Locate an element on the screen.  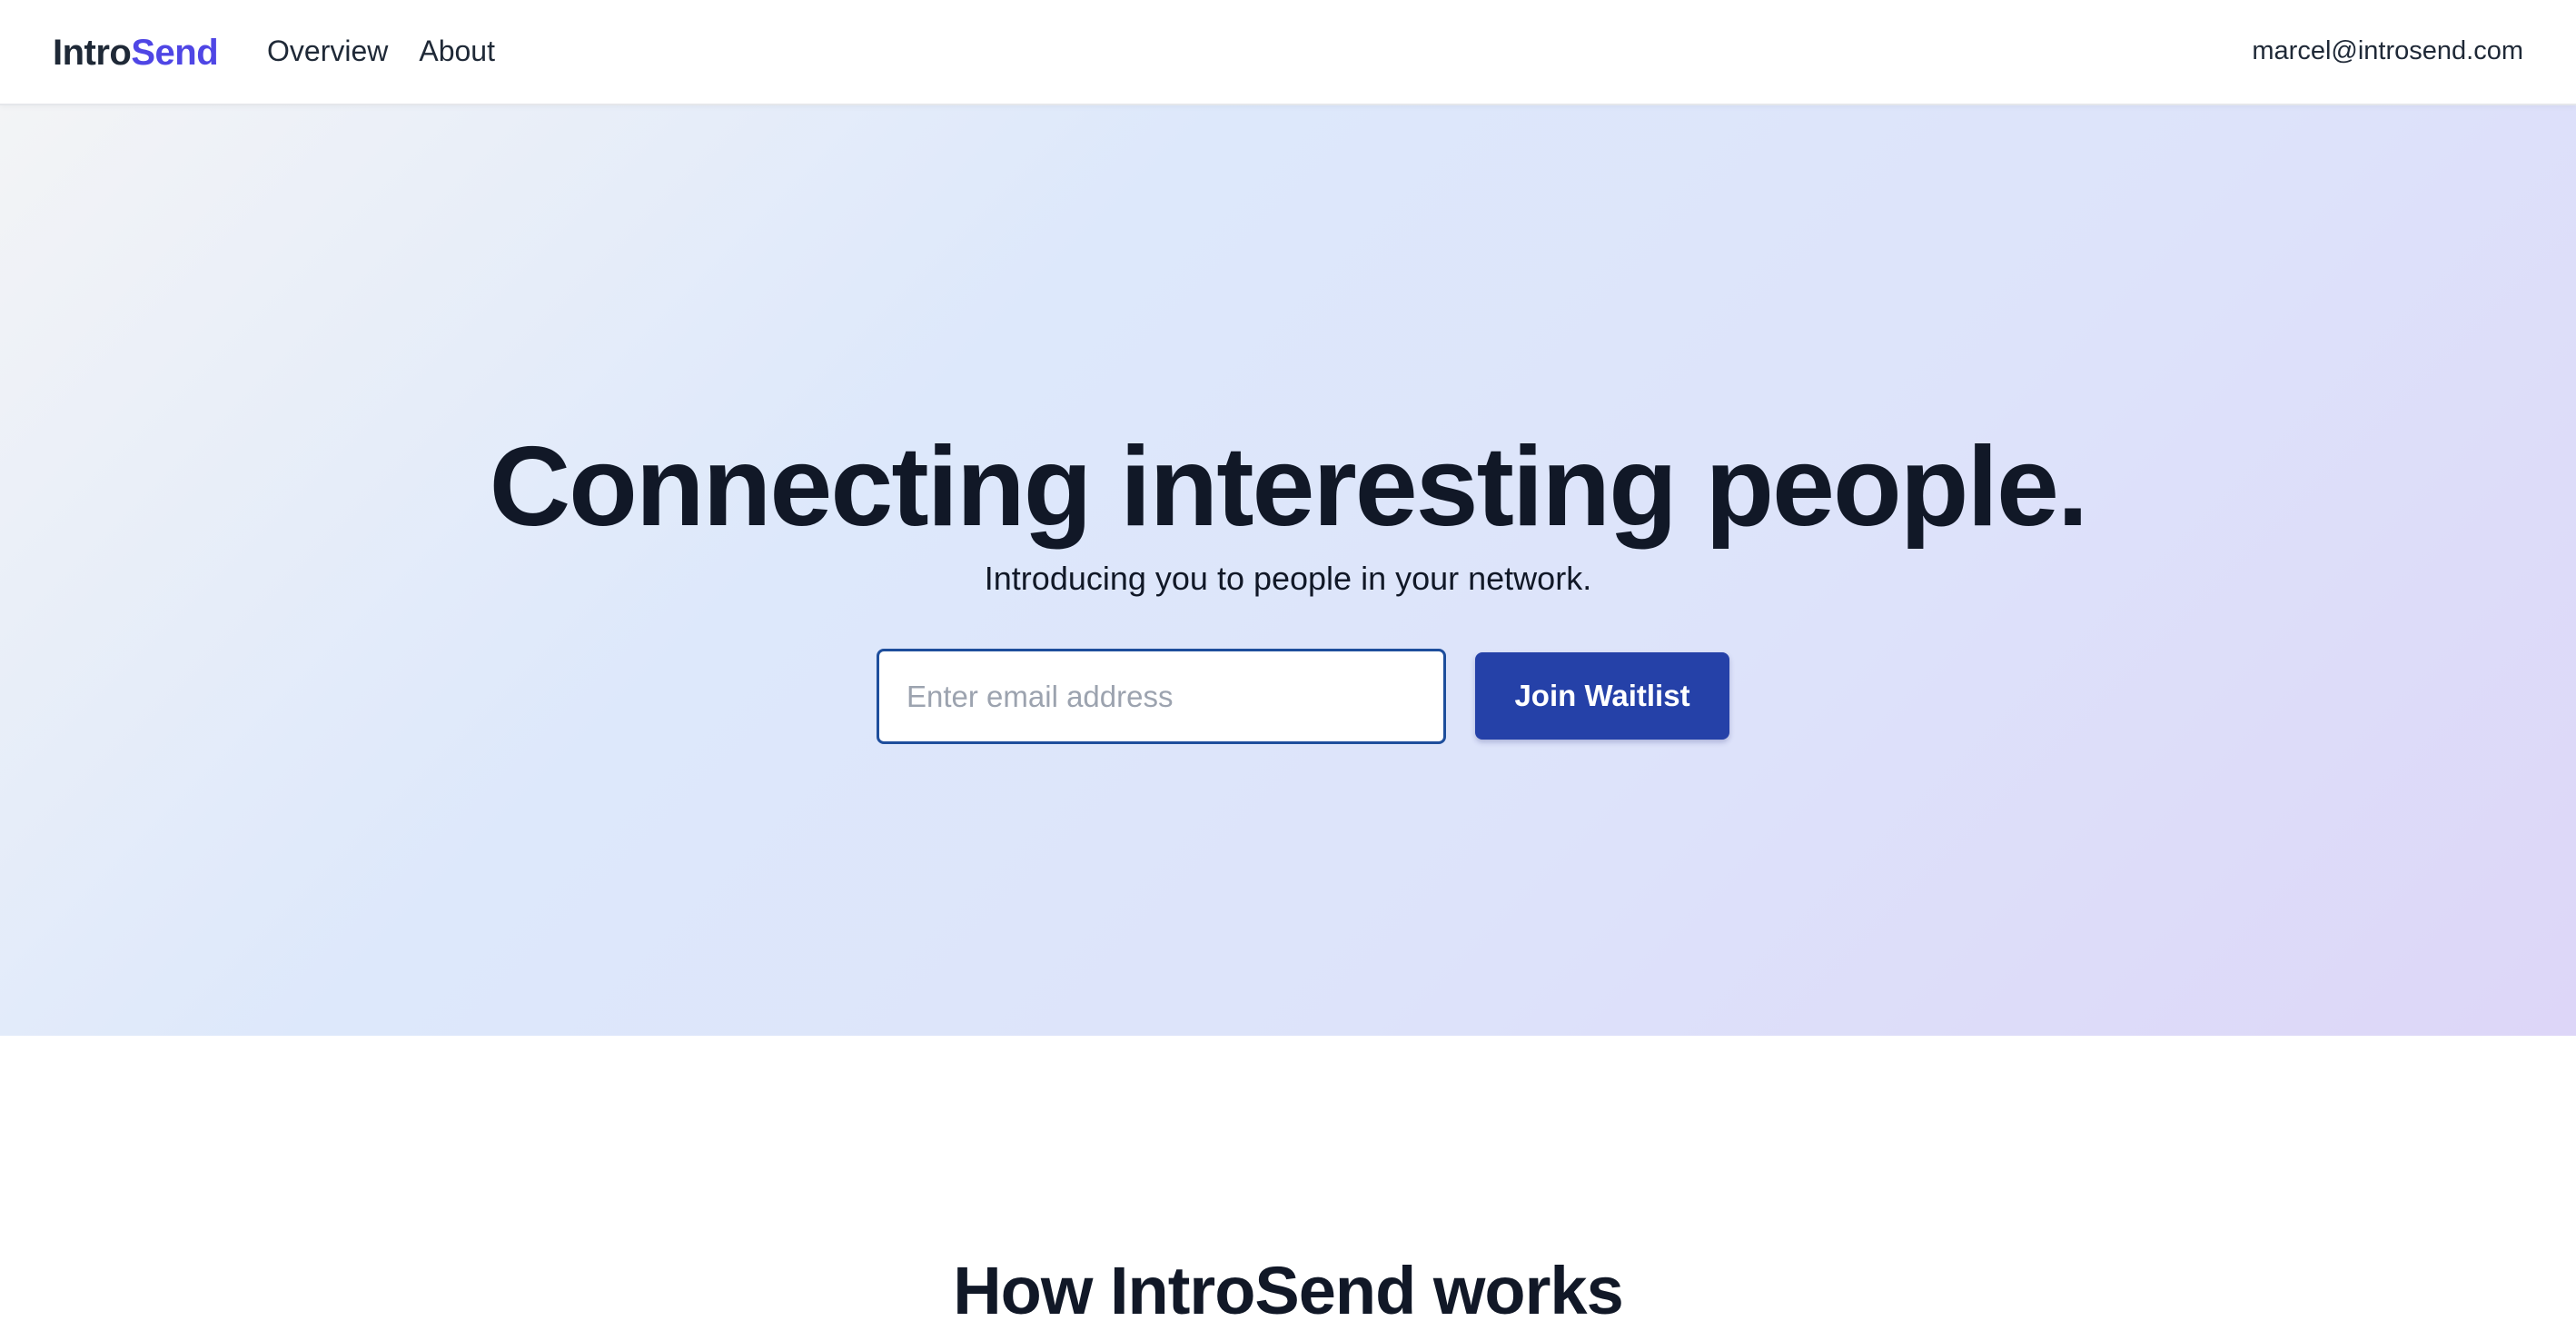
brand-logo: Intro Send is located at coordinates (136, 52).